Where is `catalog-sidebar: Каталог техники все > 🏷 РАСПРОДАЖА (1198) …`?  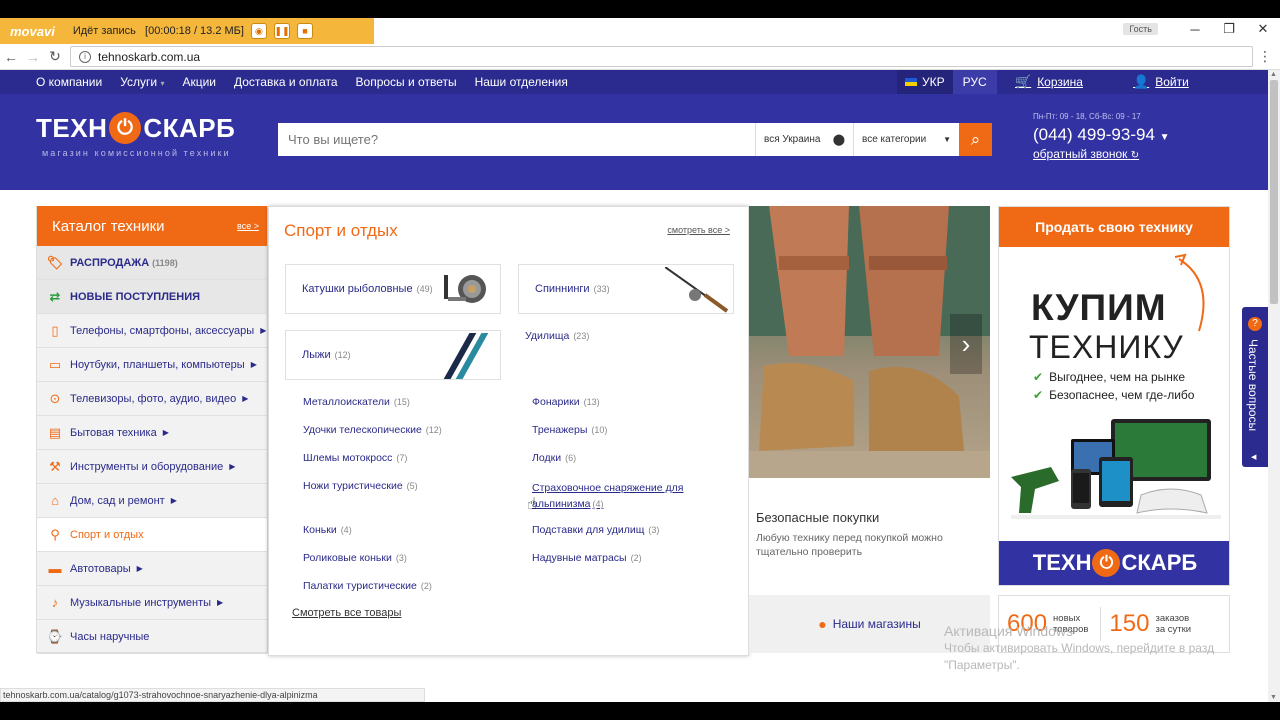
catalog-sidebar: Каталог техники все > 🏷 РАСПРОДАЖА (1198) … is located at coordinates (152, 430).